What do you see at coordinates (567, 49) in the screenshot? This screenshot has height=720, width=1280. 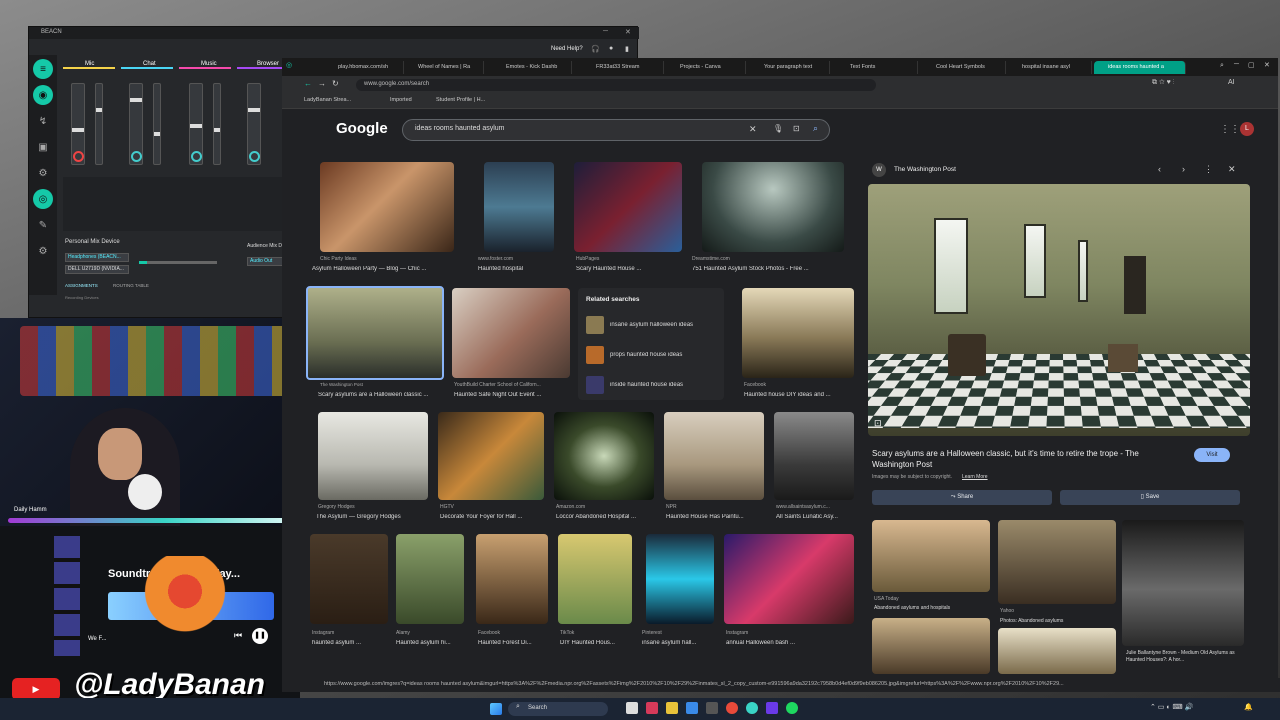 I see `need-help-link: Need Help?` at bounding box center [567, 49].